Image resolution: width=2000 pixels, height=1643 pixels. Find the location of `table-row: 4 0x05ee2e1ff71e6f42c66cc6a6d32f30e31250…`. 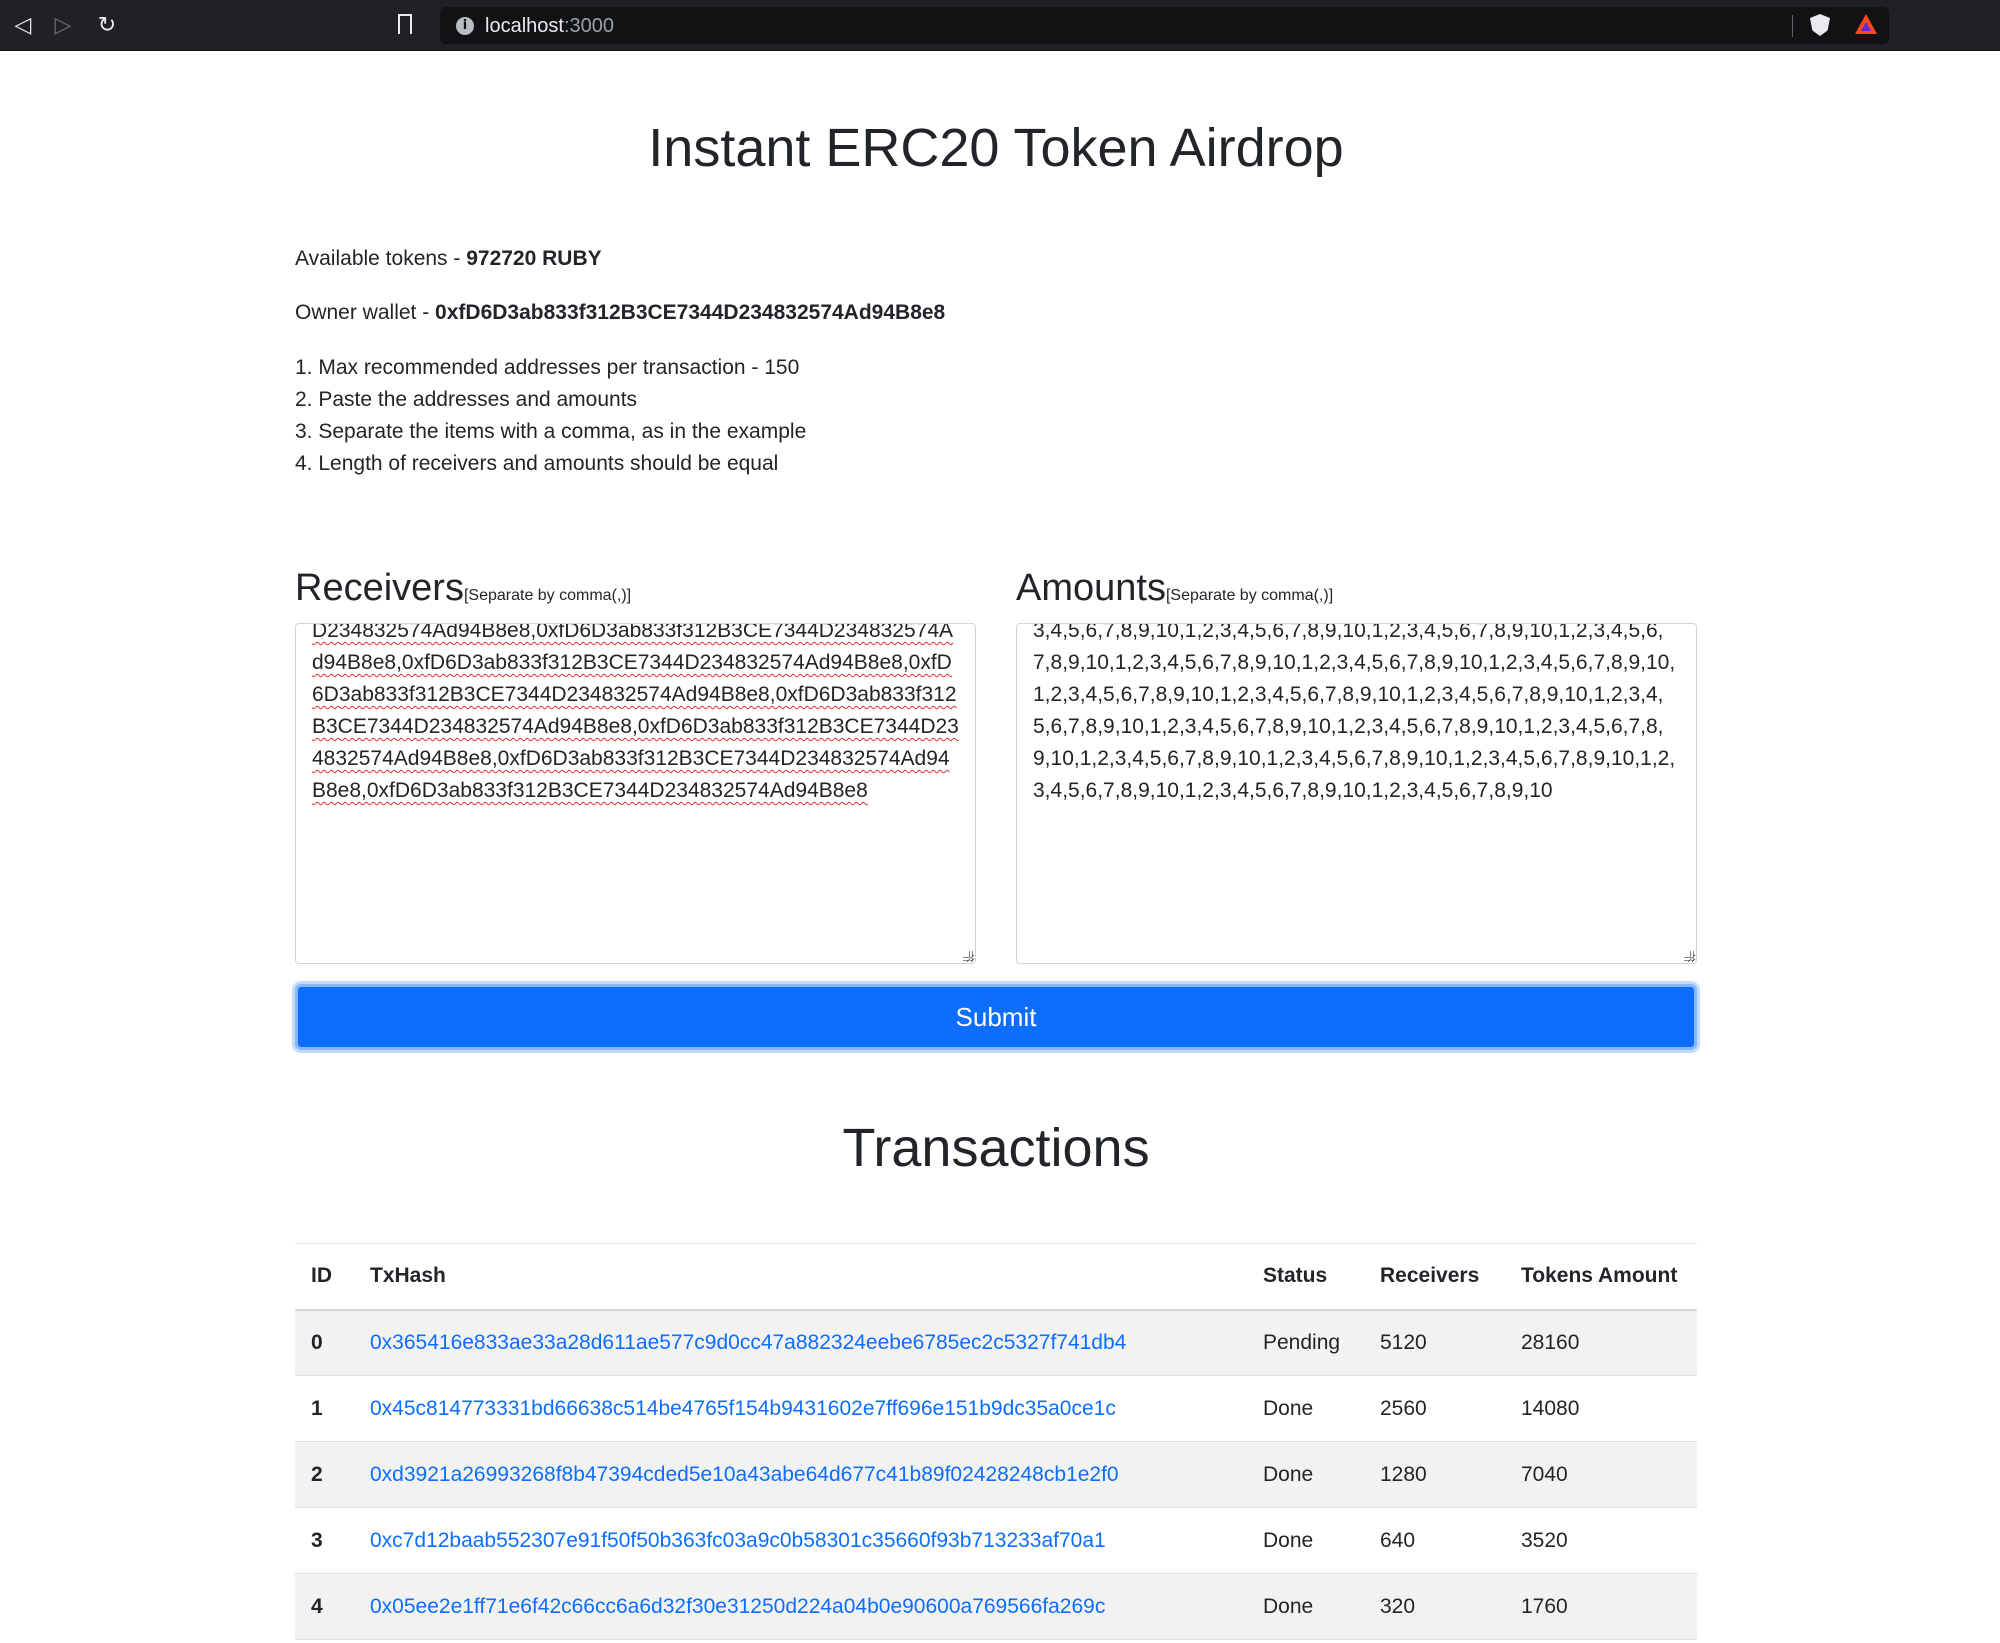

table-row: 4 0x05ee2e1ff71e6f42c66cc6a6d32f30e31250… is located at coordinates (996, 1606).